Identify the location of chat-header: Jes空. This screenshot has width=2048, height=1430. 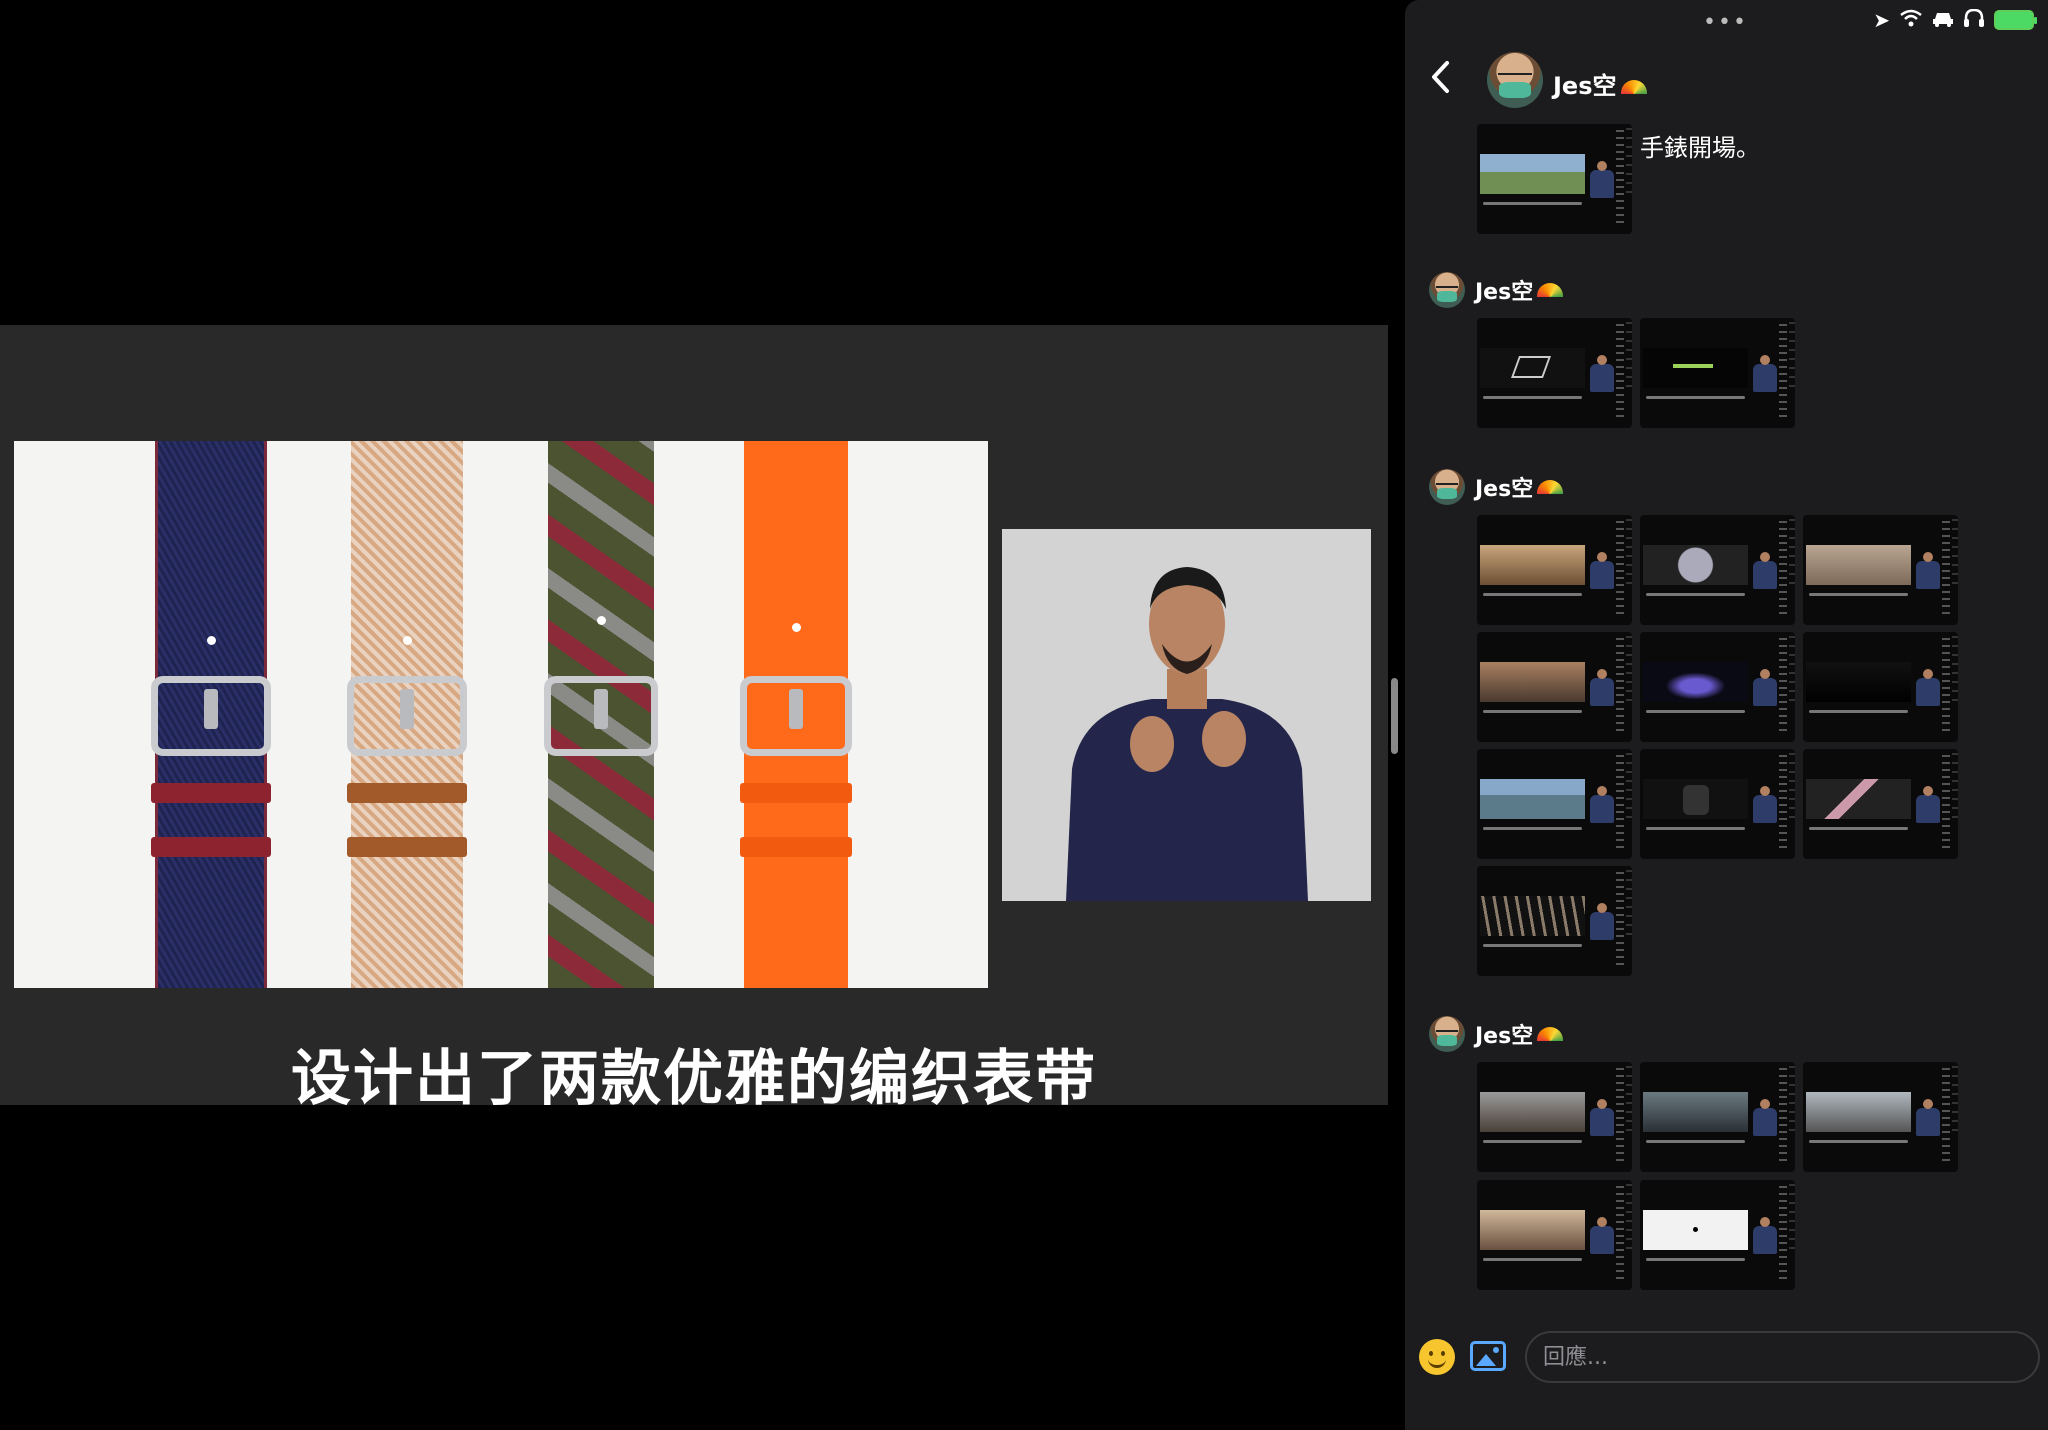
(1726, 81).